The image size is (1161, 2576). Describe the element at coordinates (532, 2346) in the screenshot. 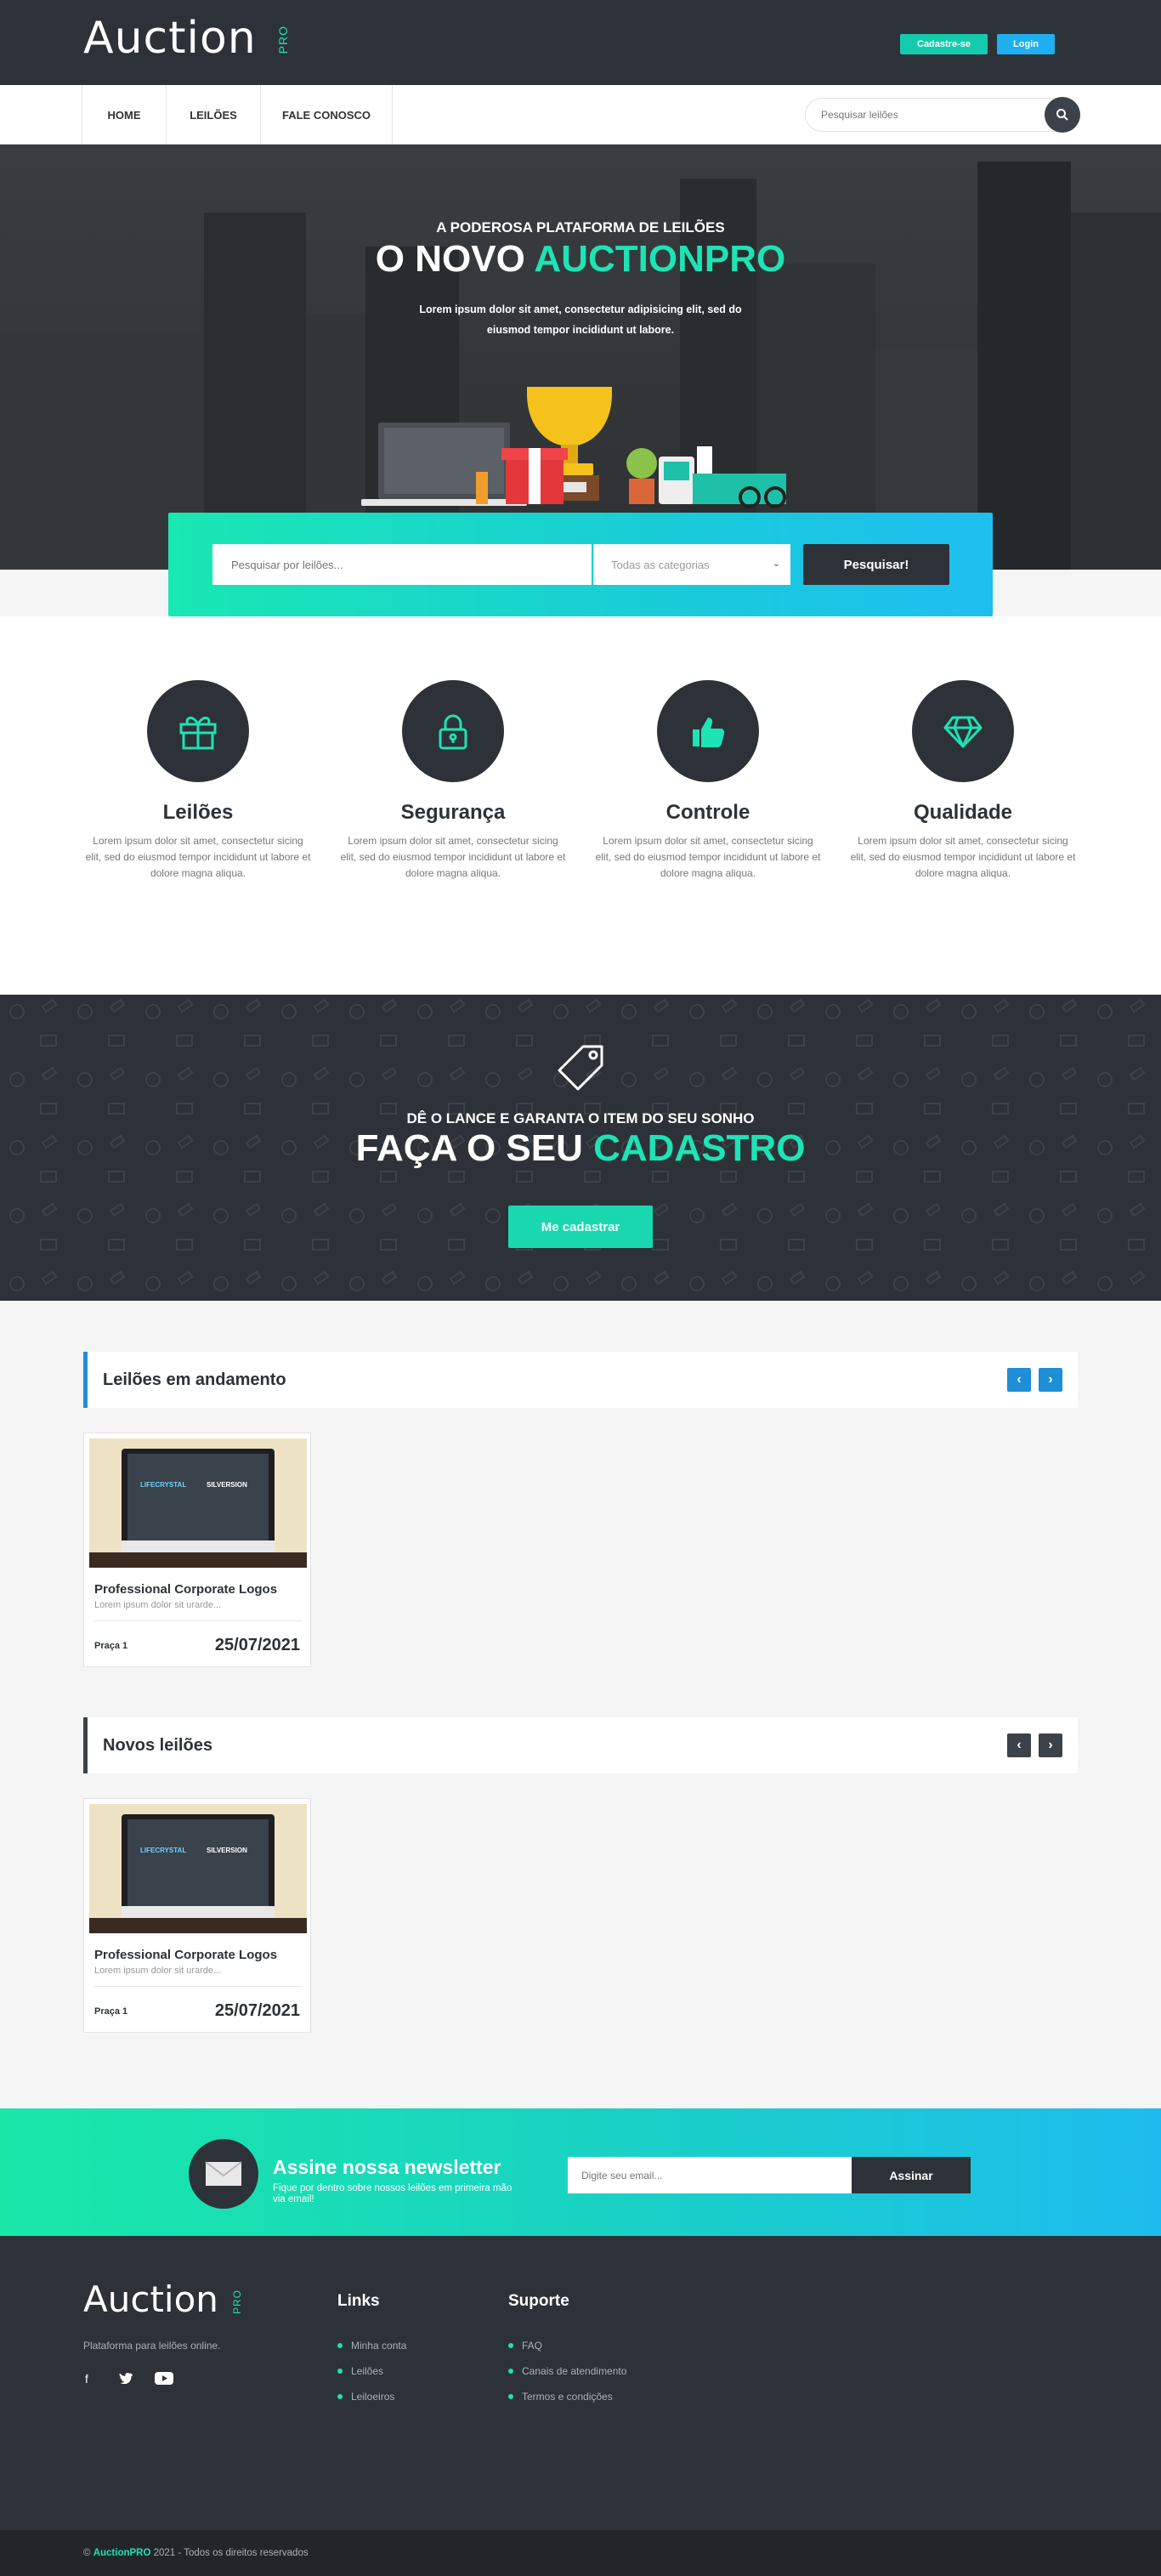

I see `footer-link-label: FAQ` at that location.